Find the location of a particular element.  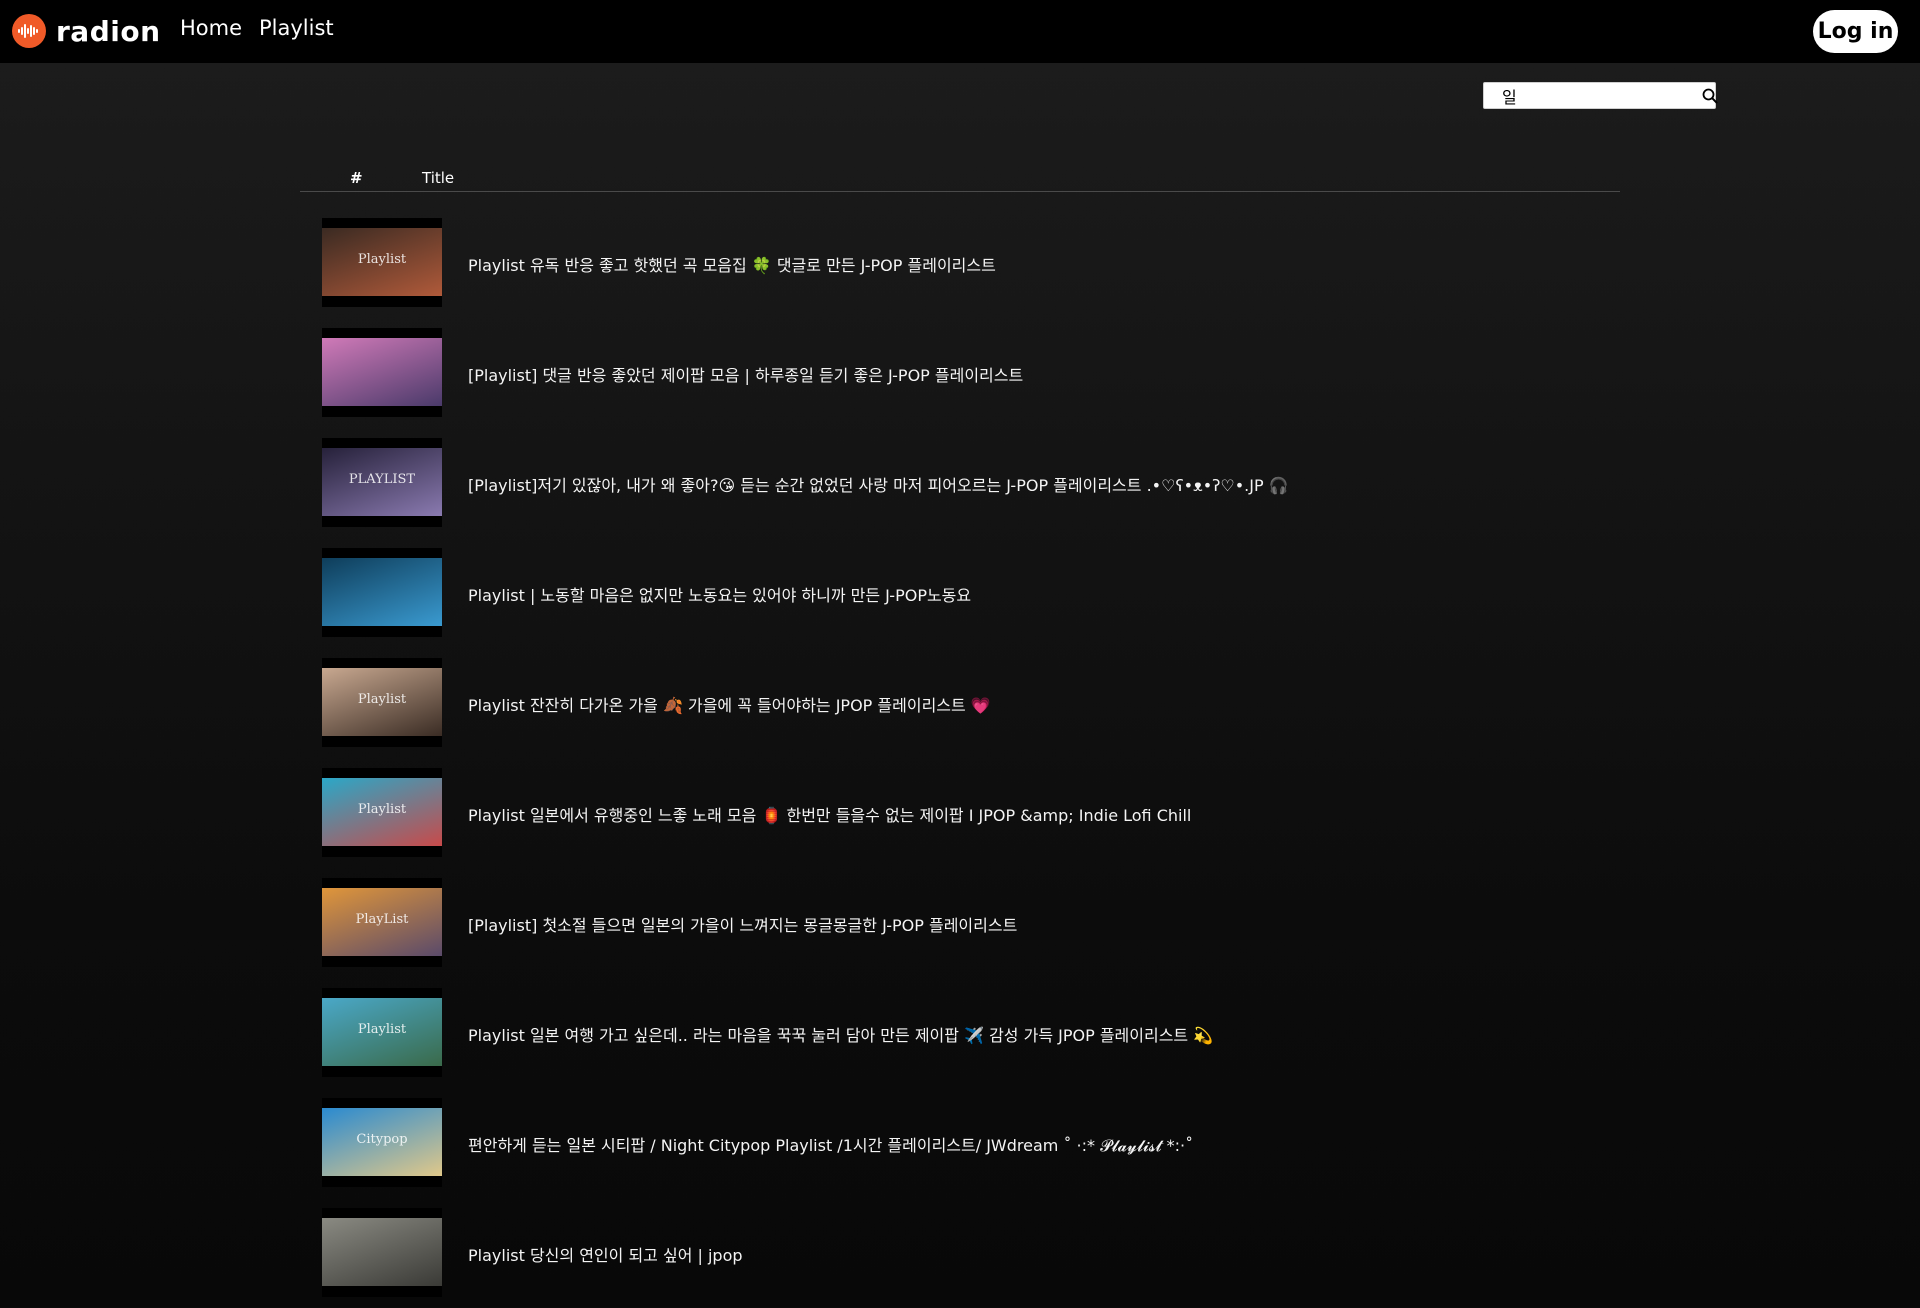

playlist-thumbnail: Citypop is located at coordinates (382, 1142).